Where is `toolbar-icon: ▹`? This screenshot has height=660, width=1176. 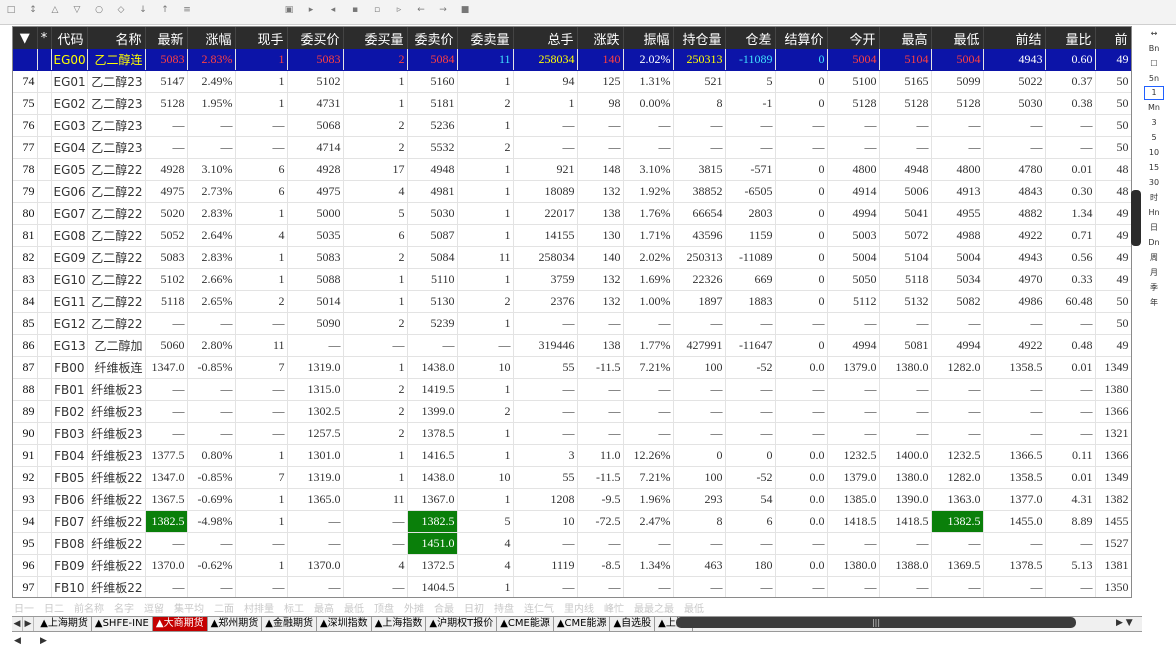
toolbar-icon: ▹ is located at coordinates (399, 10).